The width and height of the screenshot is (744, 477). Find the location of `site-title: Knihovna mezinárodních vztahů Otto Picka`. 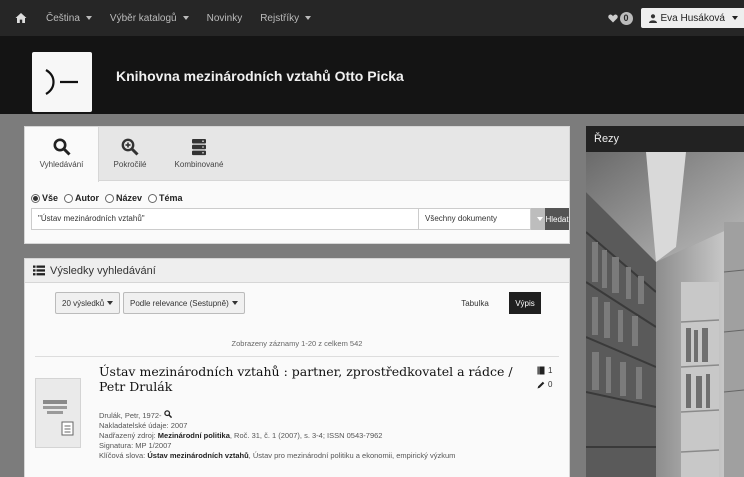

site-title: Knihovna mezinárodních vztahů Otto Picka is located at coordinates (260, 76).